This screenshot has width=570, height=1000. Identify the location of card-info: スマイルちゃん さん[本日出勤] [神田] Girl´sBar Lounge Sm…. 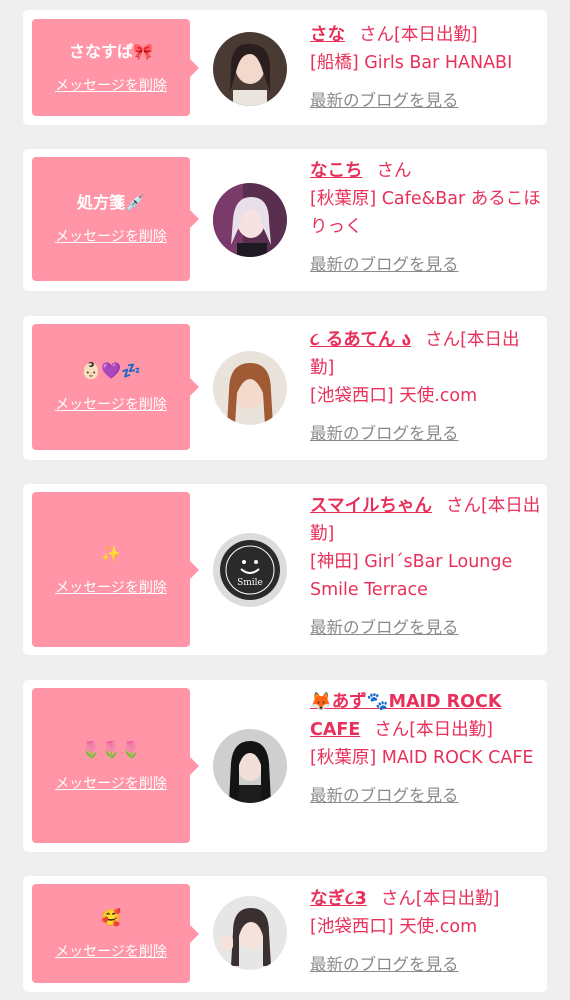
(426, 567).